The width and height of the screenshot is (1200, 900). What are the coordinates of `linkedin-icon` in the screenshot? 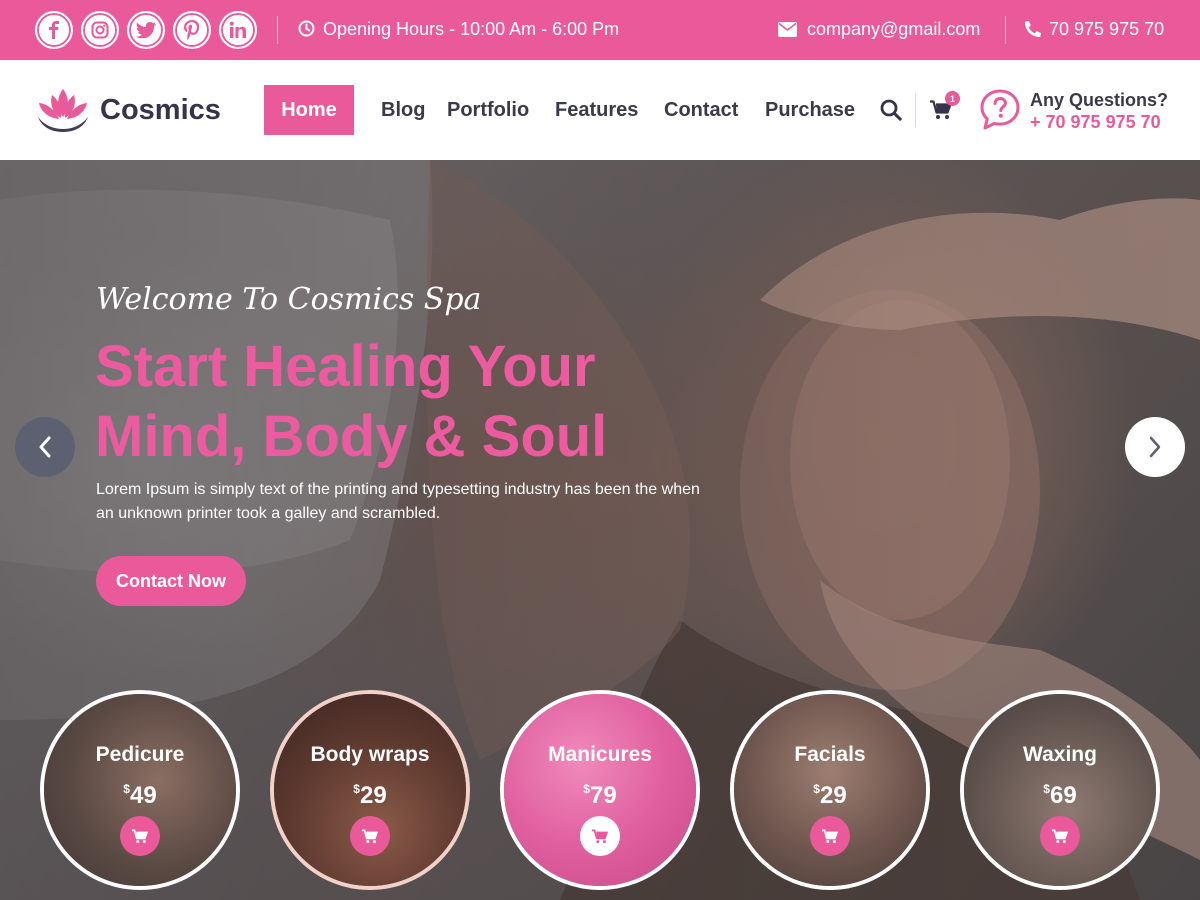 It's located at (238, 30).